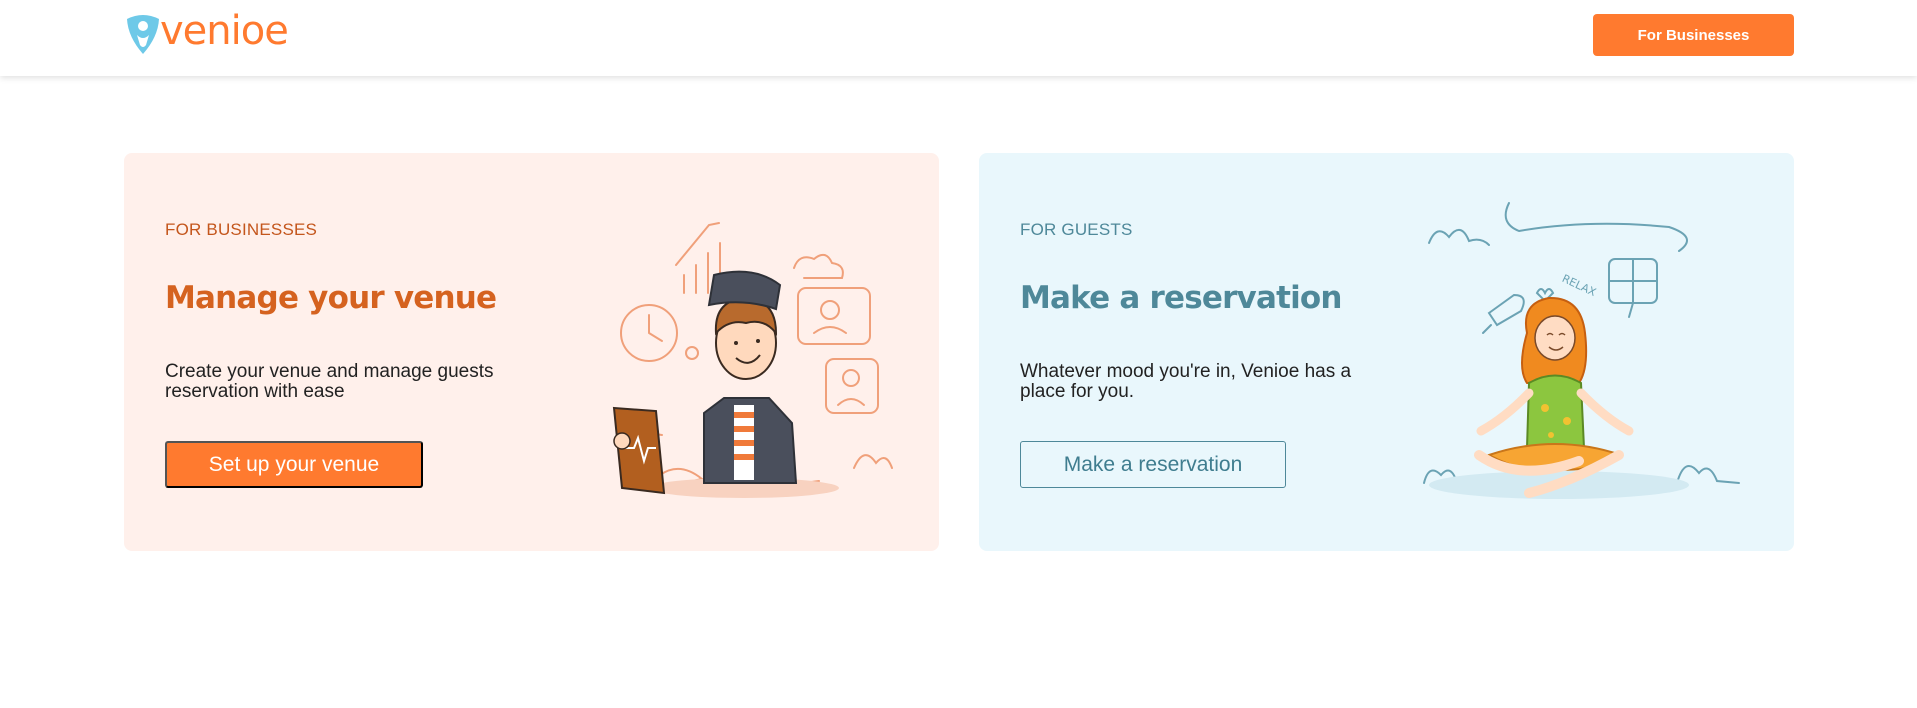  Describe the element at coordinates (1581, 350) in the screenshot. I see `guest-relaxing-illustration: RELAX` at that location.